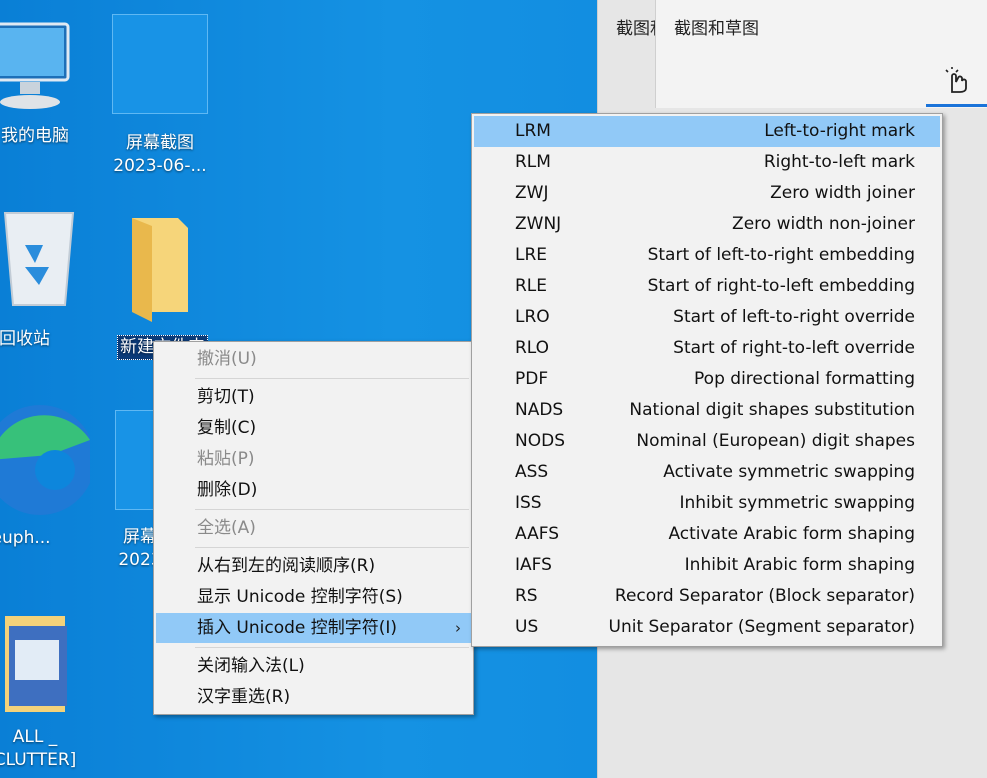 This screenshot has height=778, width=987. I want to click on window-title: 截图和草图, so click(716, 29).